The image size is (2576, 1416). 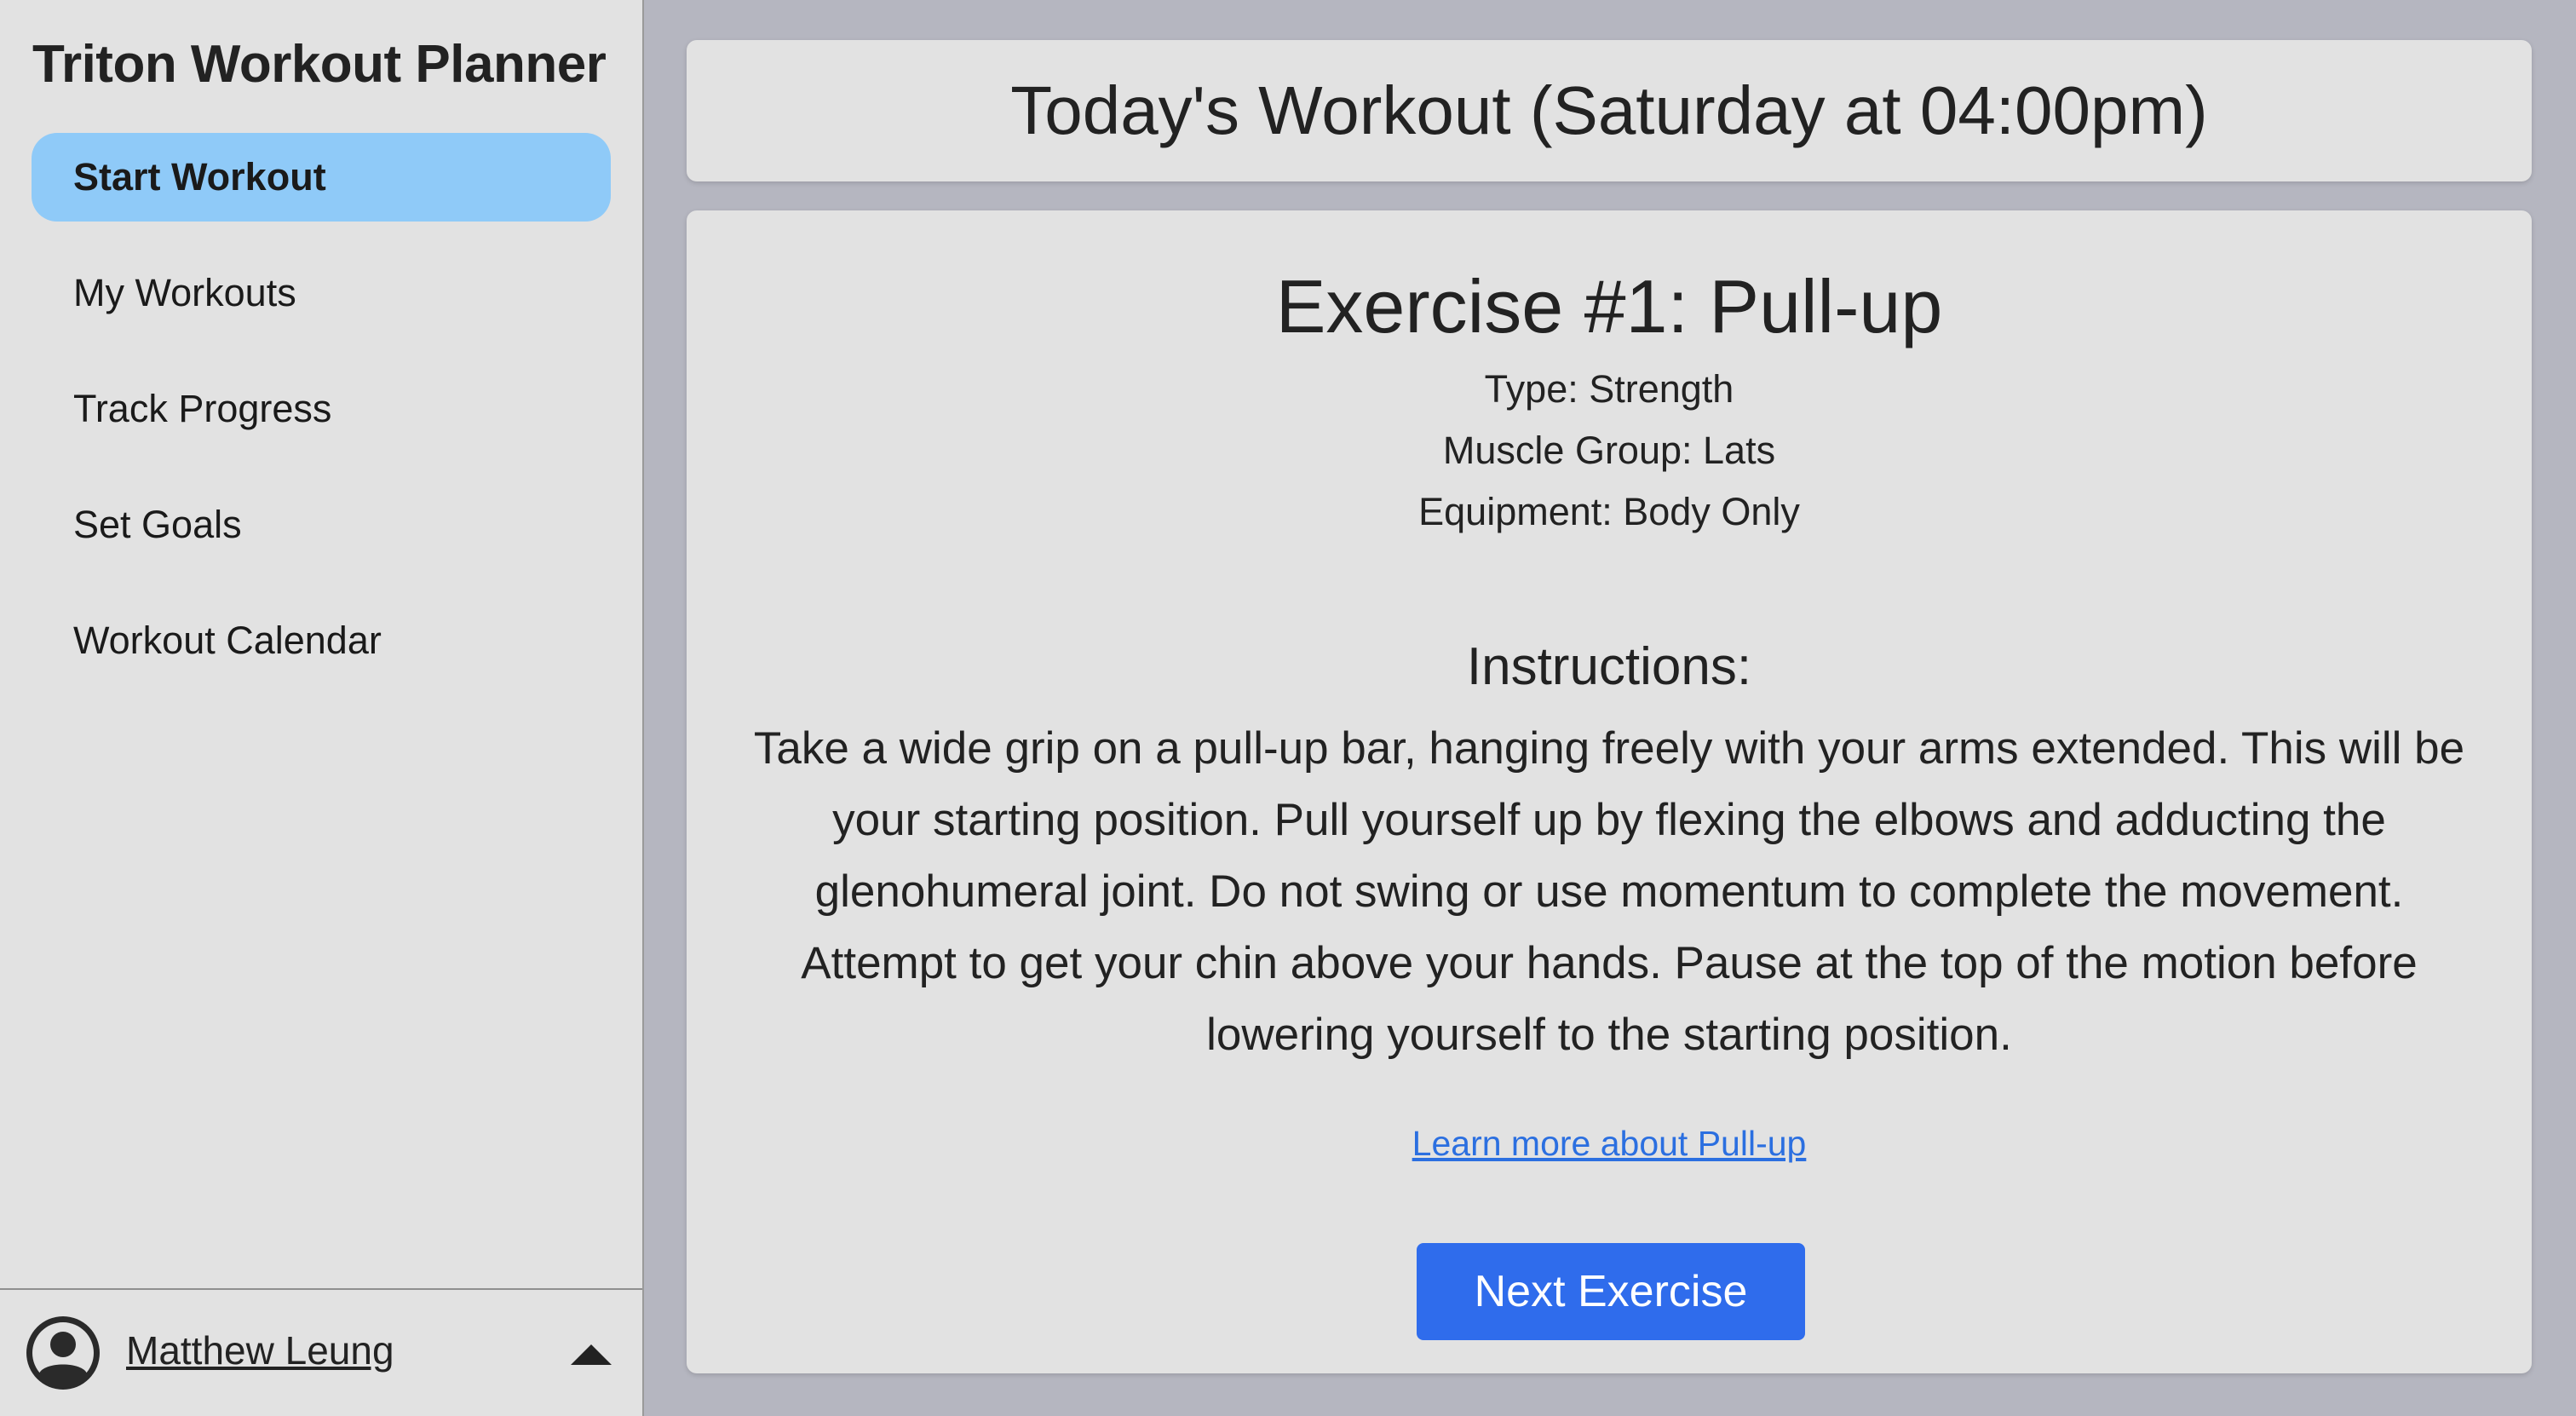 What do you see at coordinates (319, 64) in the screenshot?
I see `app-title: Triton Workout Planner` at bounding box center [319, 64].